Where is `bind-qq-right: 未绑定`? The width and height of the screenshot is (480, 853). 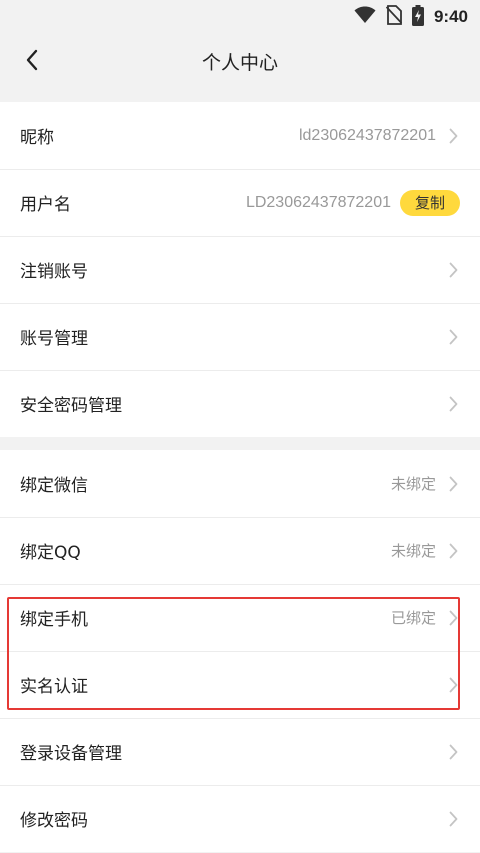
bind-qq-right: 未绑定 is located at coordinates (425, 550).